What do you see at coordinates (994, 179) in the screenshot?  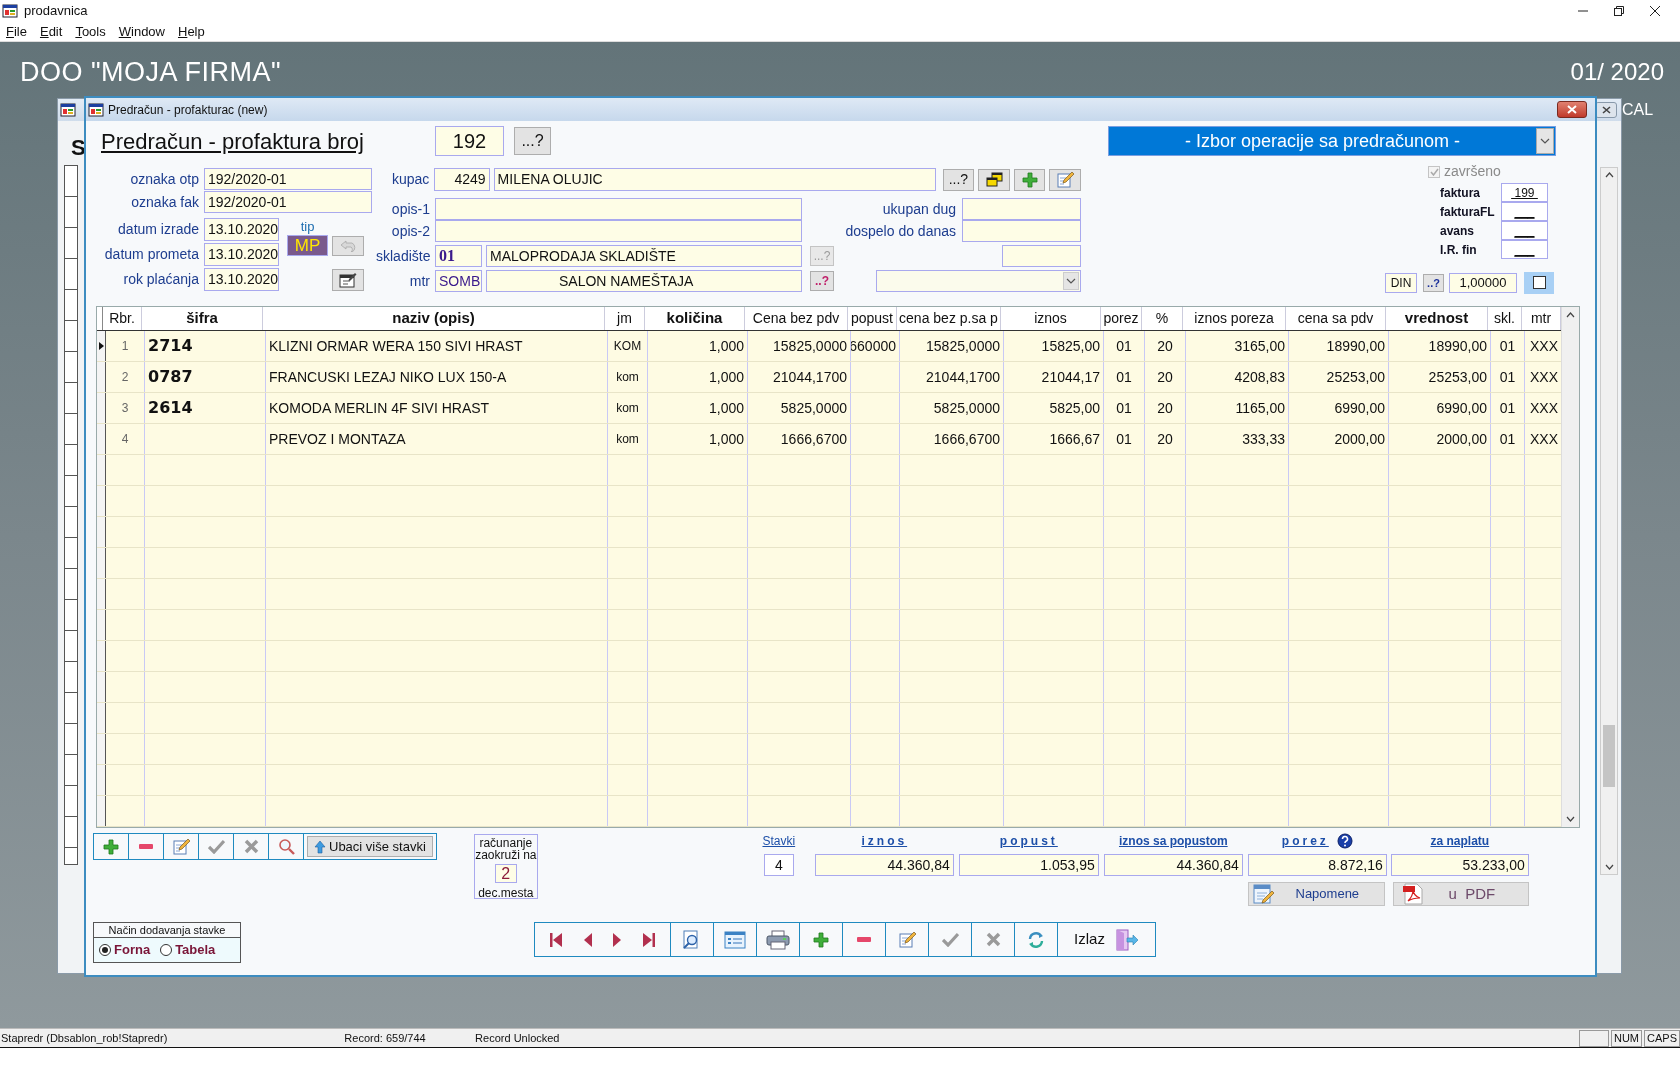 I see `windows-button` at bounding box center [994, 179].